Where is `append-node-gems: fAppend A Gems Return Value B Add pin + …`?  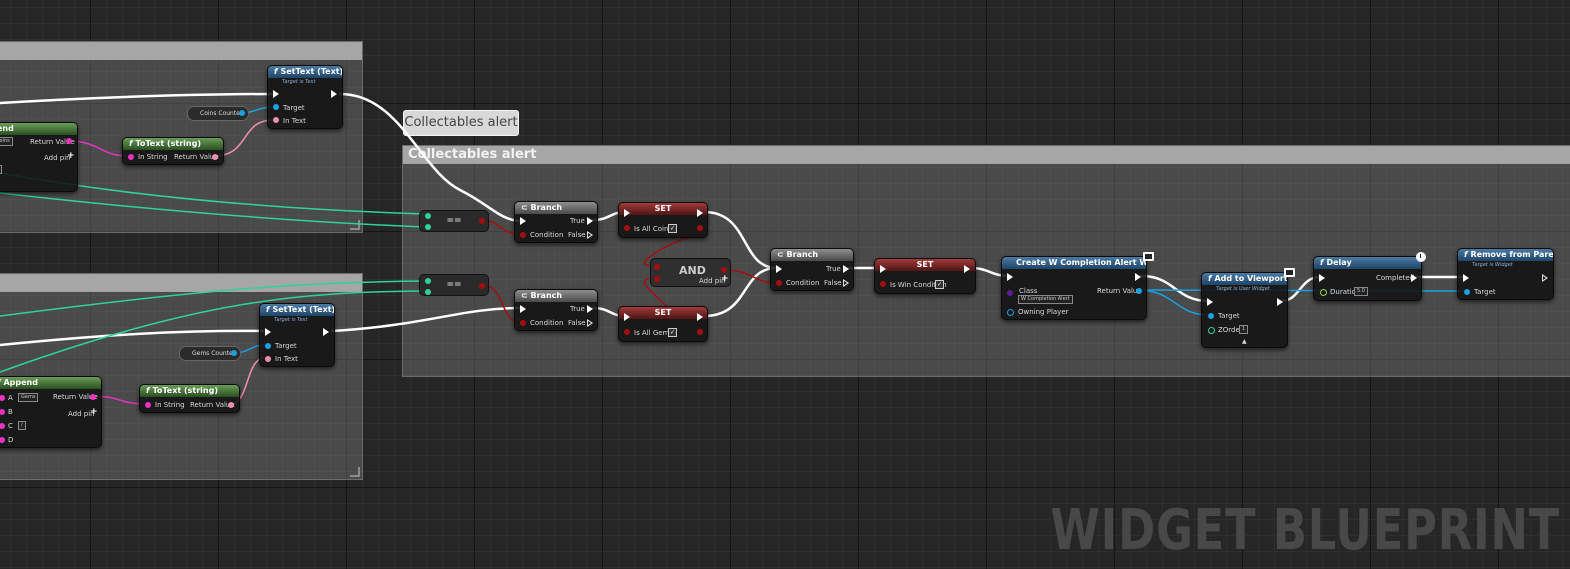 append-node-gems: fAppend A Gems Return Value B Add pin + … is located at coordinates (51, 412).